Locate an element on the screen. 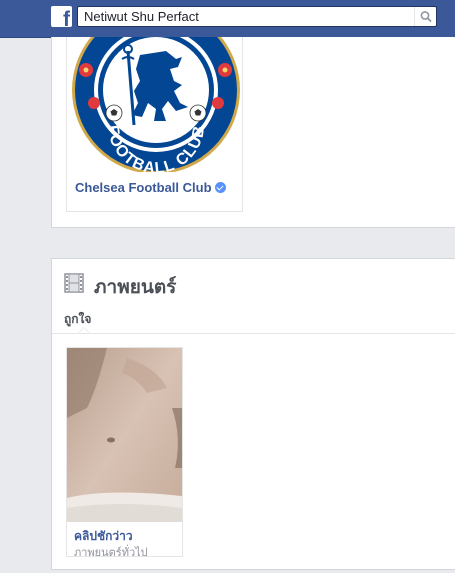 This screenshot has width=455, height=573. facebook-logo-icon: f is located at coordinates (61, 18).